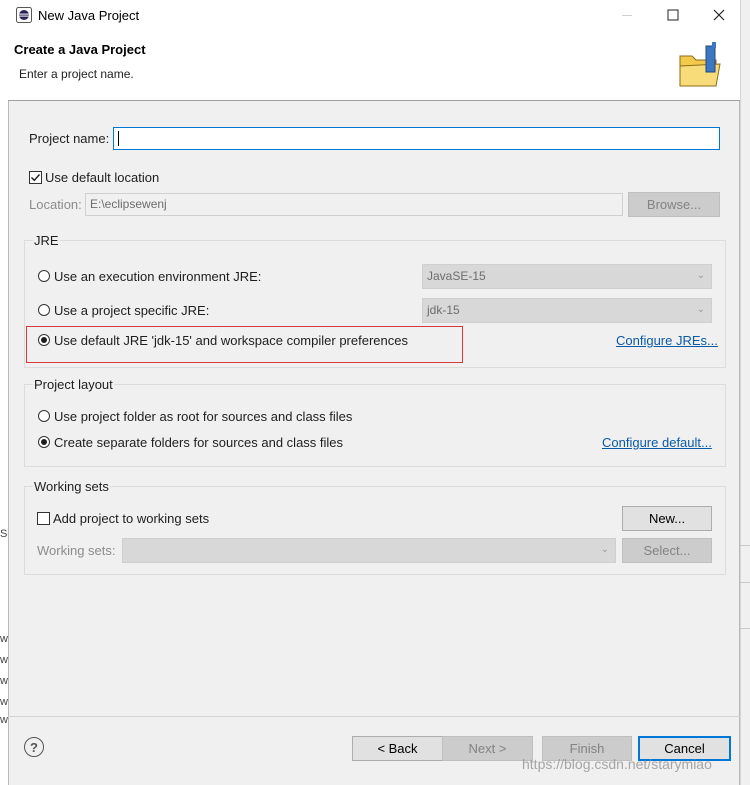 Image resolution: width=750 pixels, height=785 pixels. What do you see at coordinates (456, 276) in the screenshot?
I see `jre-env-value: JavaSE-15` at bounding box center [456, 276].